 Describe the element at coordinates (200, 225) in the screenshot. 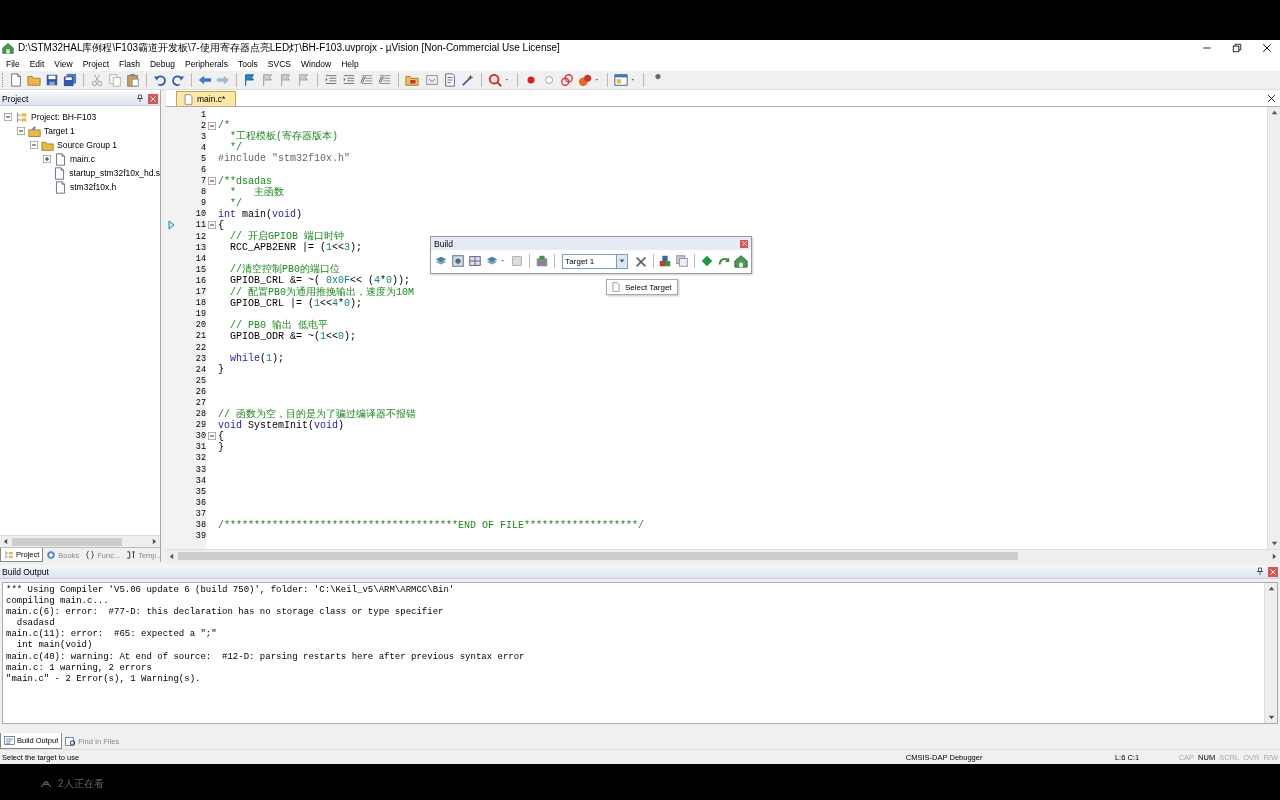

I see `line-number: 11` at that location.